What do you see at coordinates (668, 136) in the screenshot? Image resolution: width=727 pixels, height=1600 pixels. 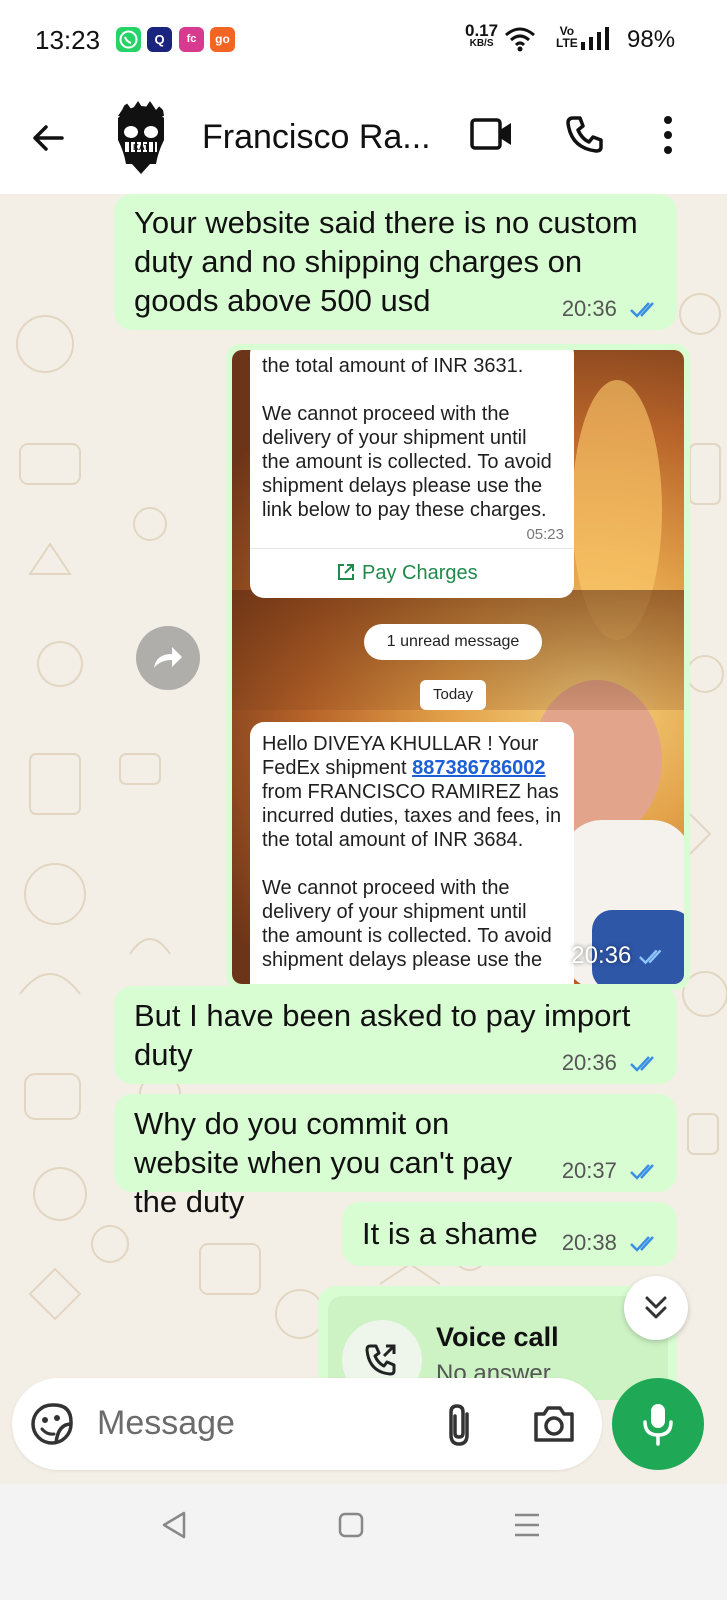 I see `more-options-icon` at bounding box center [668, 136].